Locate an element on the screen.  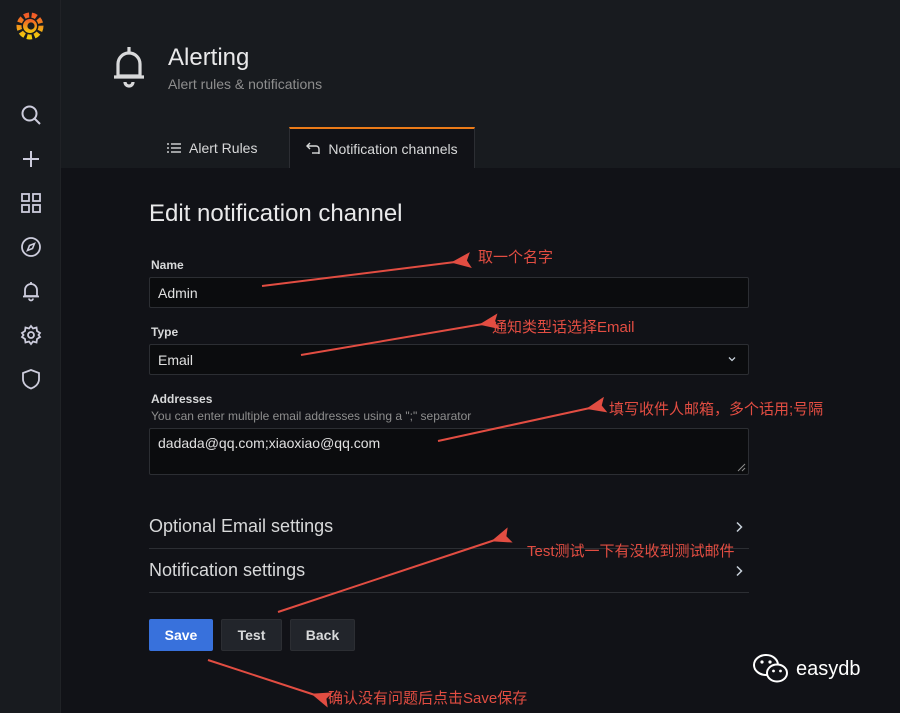
tab-alert-rules: Alert Rules is located at coordinates (212, 147).